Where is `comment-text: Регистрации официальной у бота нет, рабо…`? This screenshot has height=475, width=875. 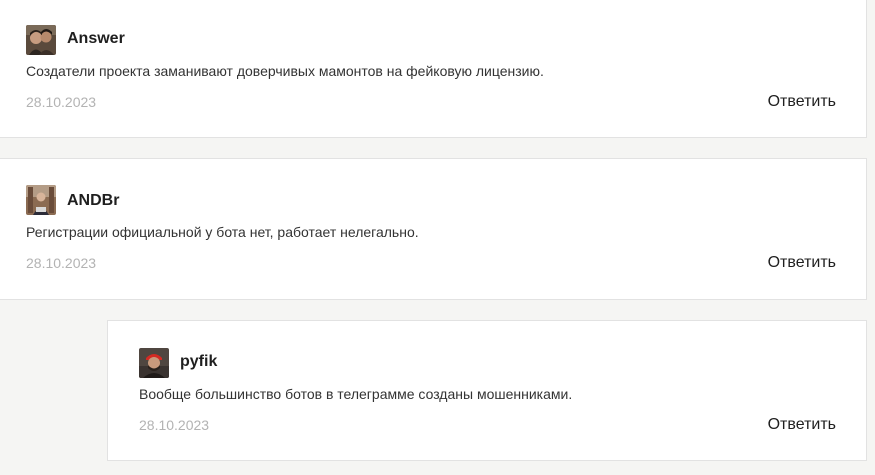
comment-text: Регистрации официальной у бота нет, рабо… is located at coordinates (222, 232).